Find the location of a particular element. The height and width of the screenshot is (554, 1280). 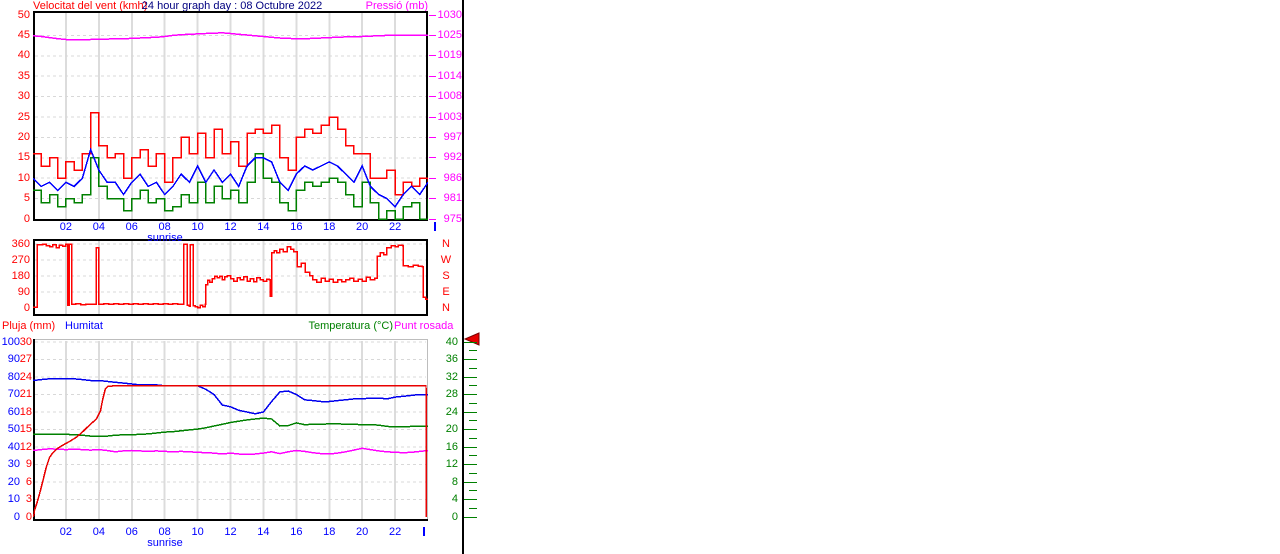

hour-tick-label-top: 04 is located at coordinates (98, 227).